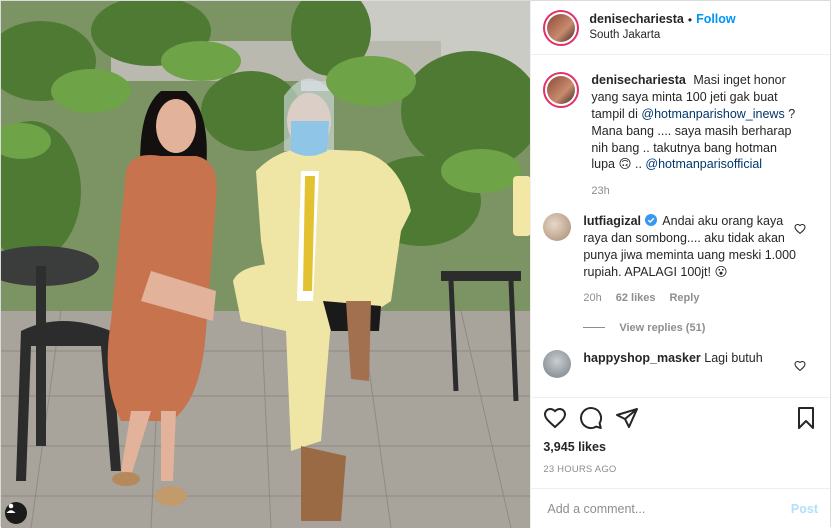 Image resolution: width=831 pixels, height=528 pixels. I want to click on comment-text: Lagi butuh, so click(733, 357).